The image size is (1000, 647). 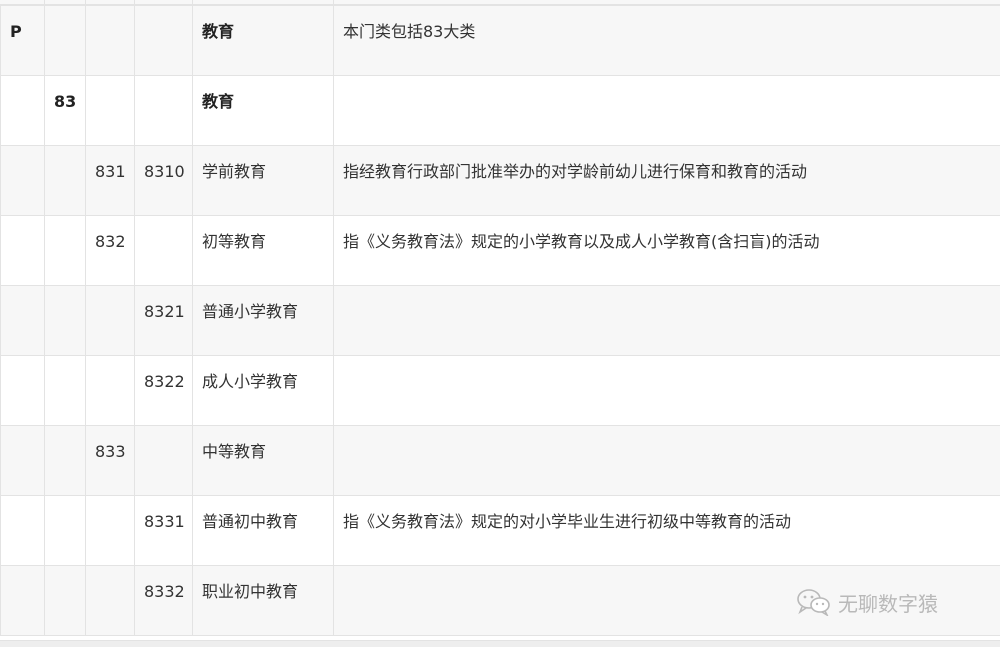 I want to click on category-name-cell: 中等教育, so click(x=263, y=460).